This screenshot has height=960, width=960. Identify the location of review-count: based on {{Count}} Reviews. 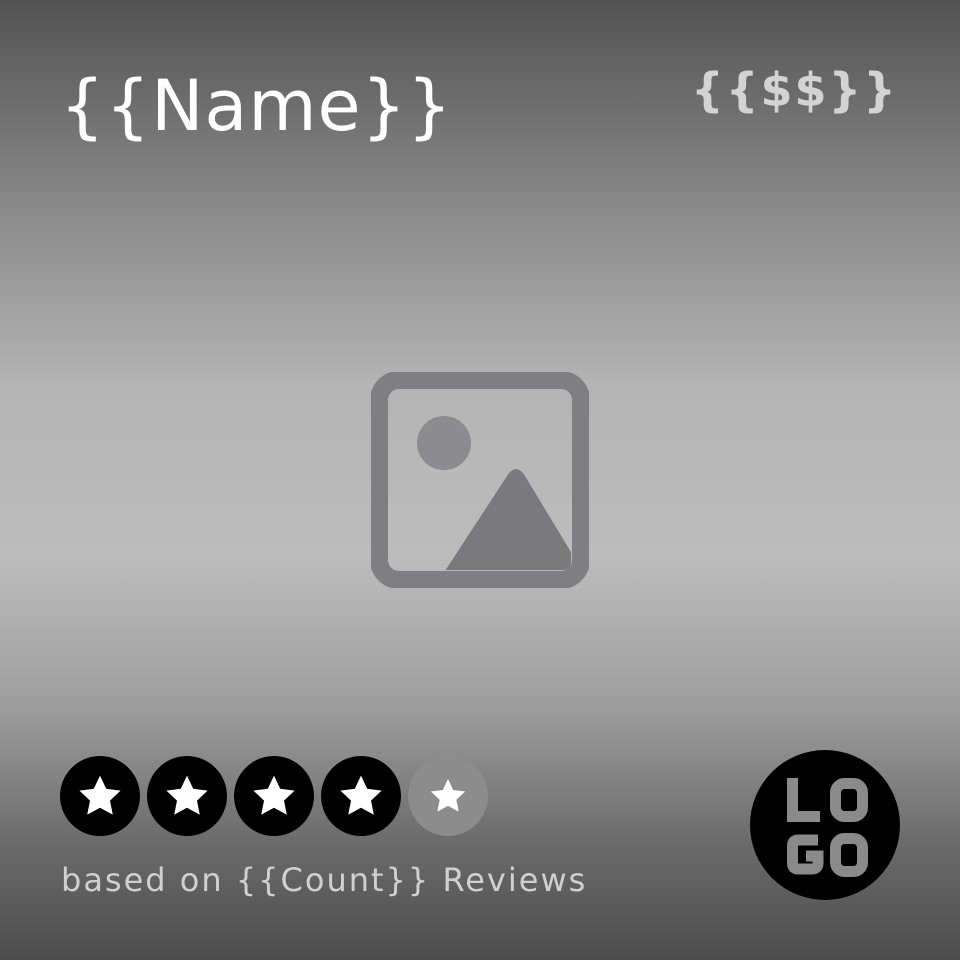
(324, 880).